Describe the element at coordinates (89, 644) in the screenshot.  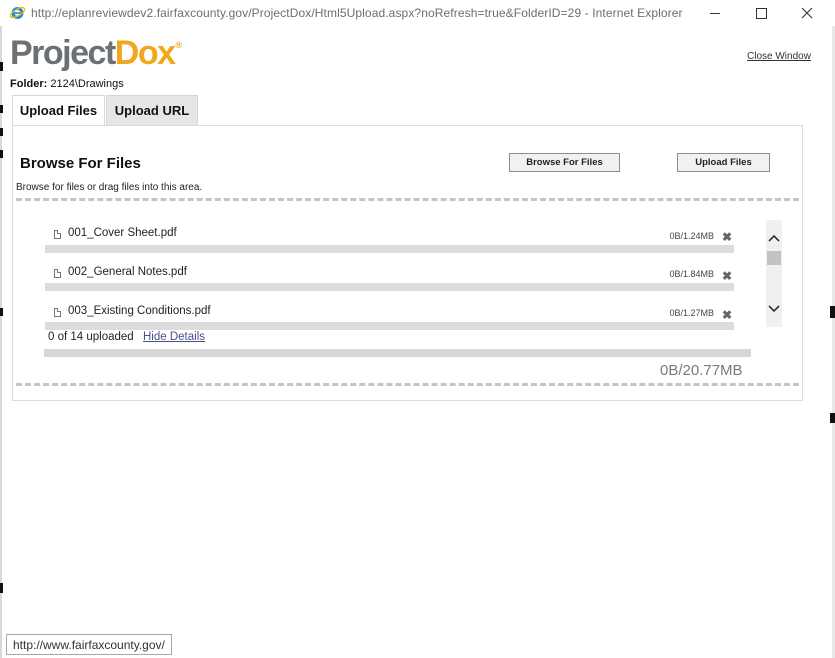
I see `status-bar-url: http://www.fairfaxcounty.gov/` at that location.